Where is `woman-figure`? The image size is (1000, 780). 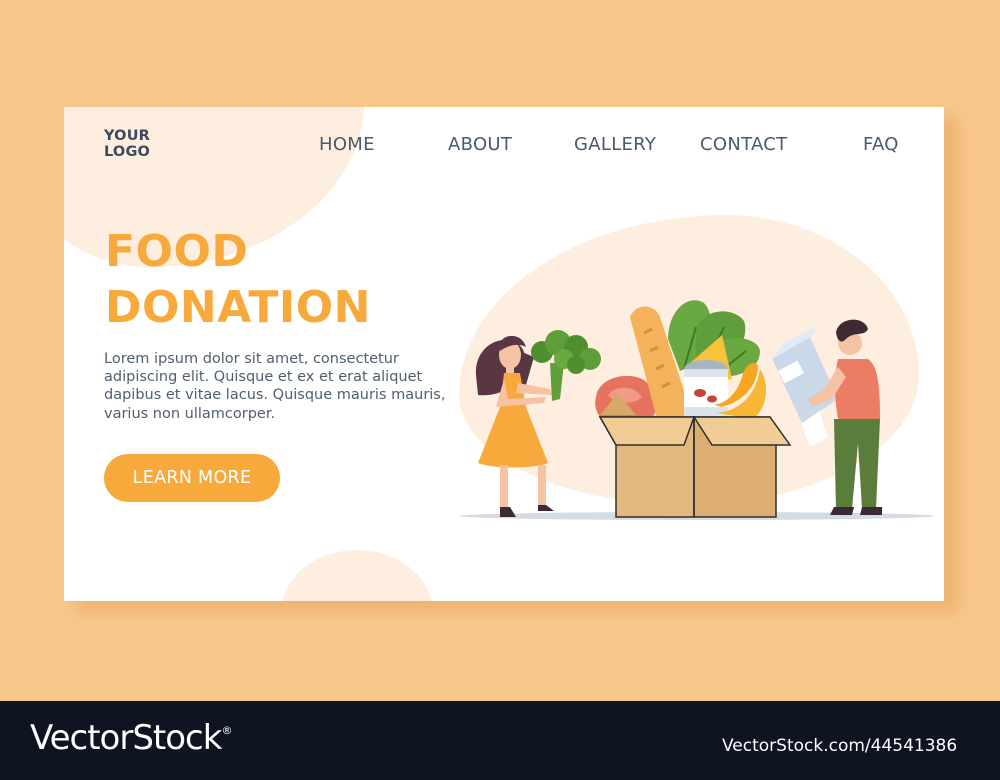 woman-figure is located at coordinates (514, 426).